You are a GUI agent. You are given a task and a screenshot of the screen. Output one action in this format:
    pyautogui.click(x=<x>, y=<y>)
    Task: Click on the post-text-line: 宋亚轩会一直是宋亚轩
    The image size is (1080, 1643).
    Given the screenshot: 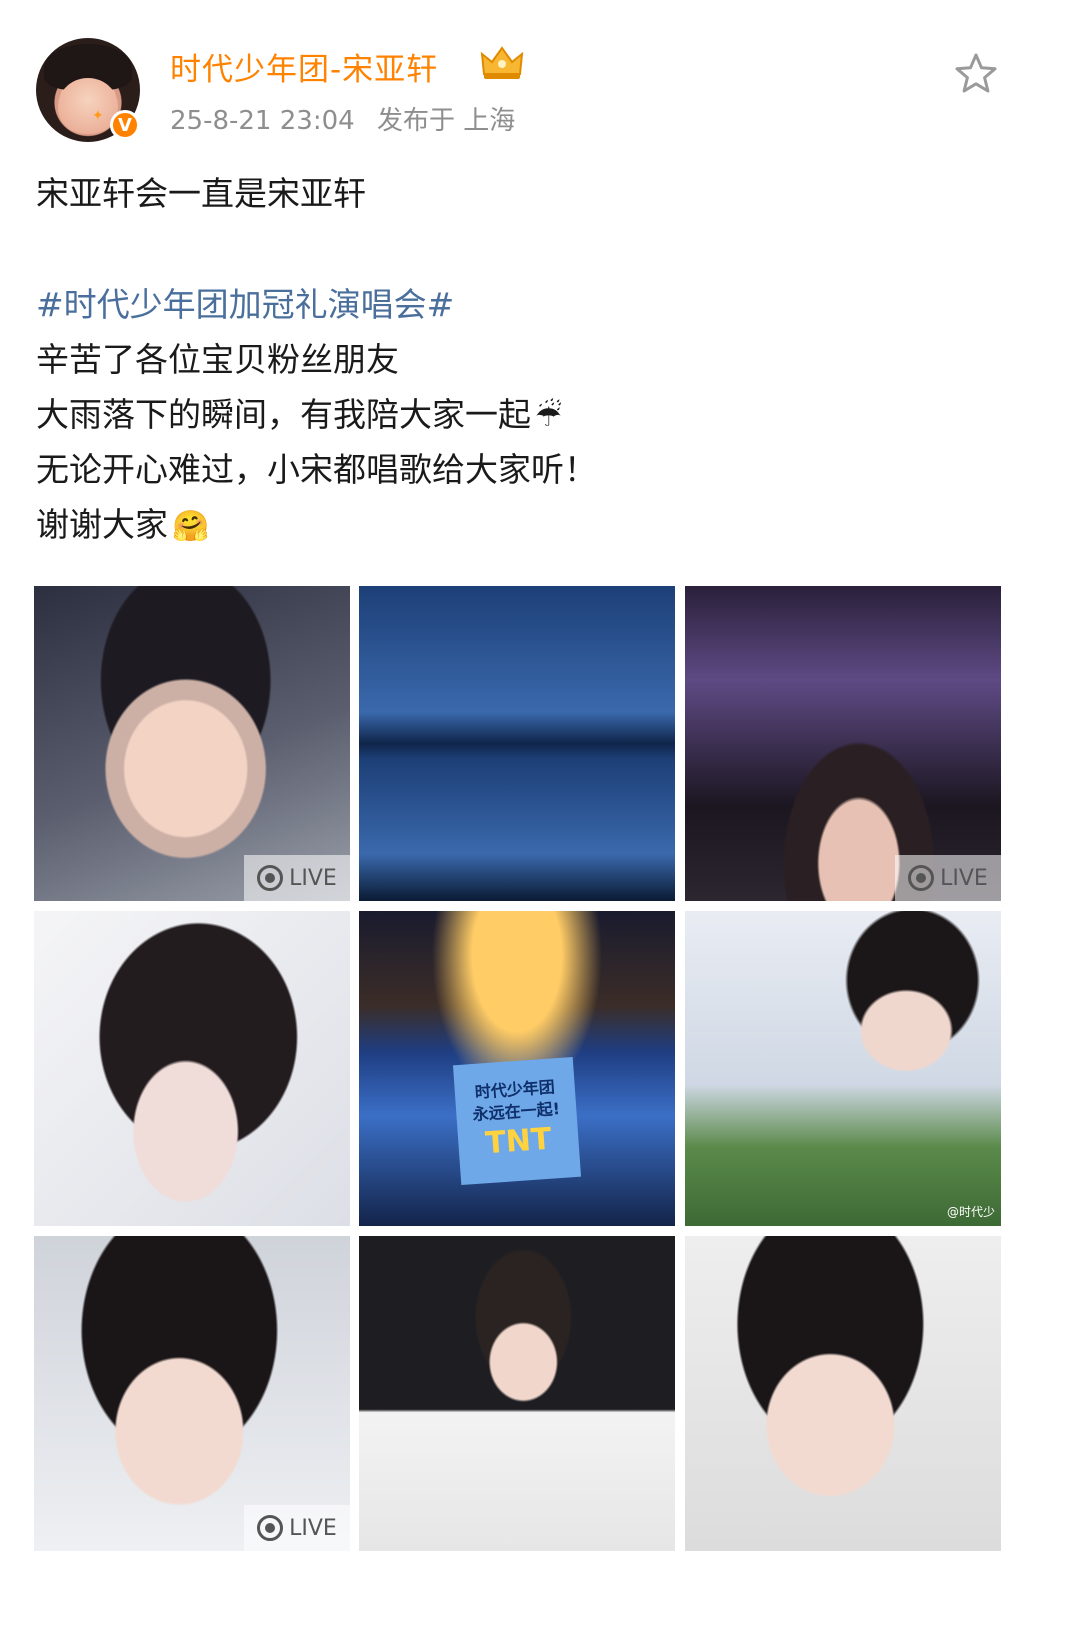 What is the action you would take?
    pyautogui.click(x=201, y=193)
    